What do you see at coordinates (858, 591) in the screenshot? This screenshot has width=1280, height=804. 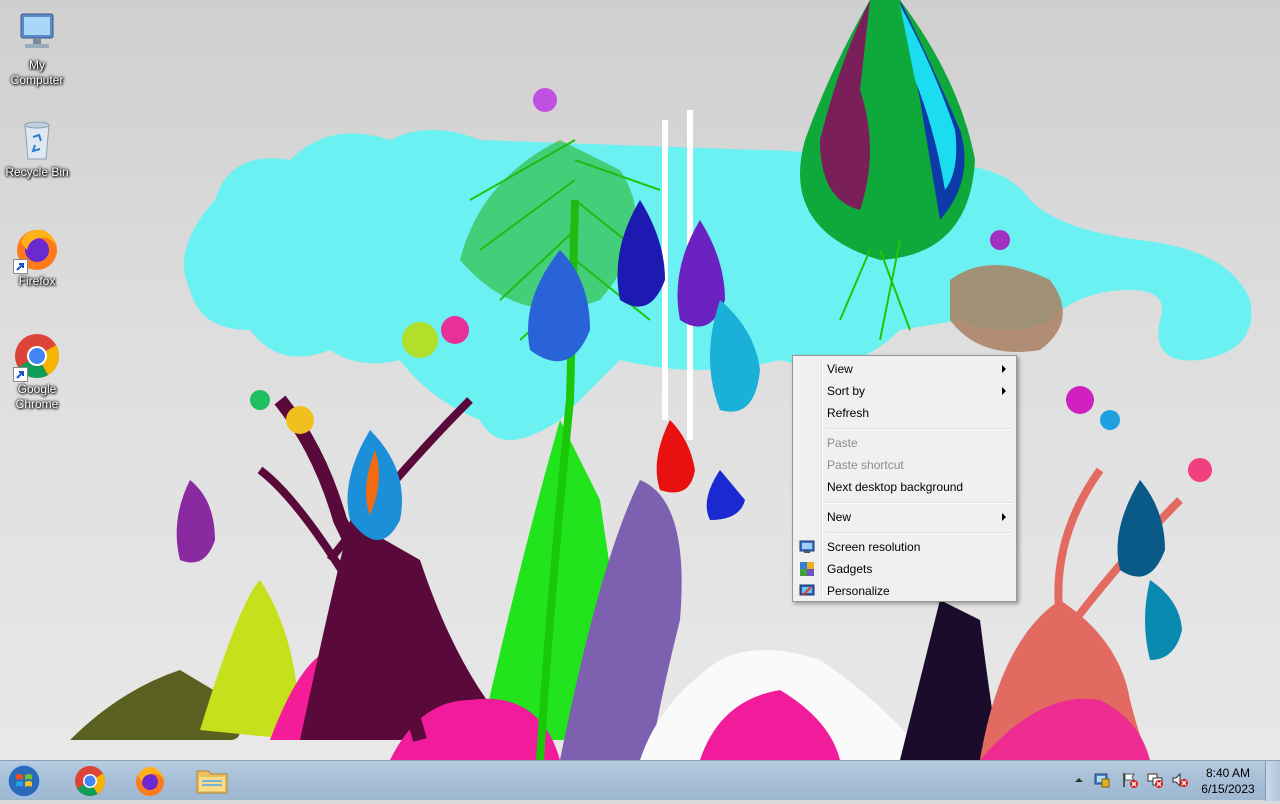 I see `menu-item-label: Personalize` at bounding box center [858, 591].